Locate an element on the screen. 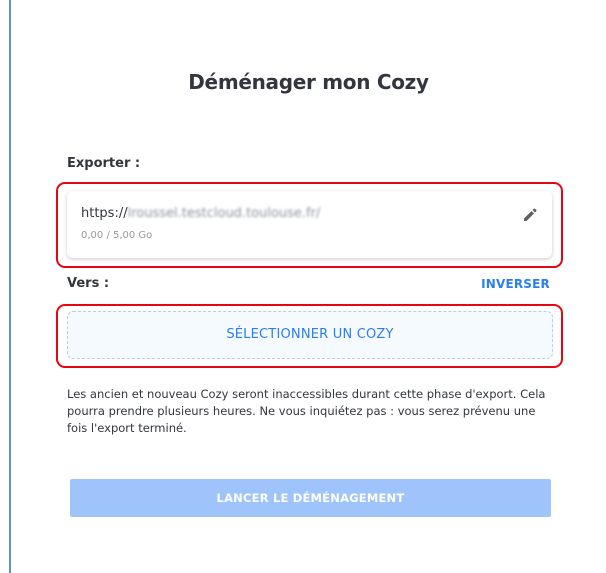 The height and width of the screenshot is (573, 606). target-label: Vers : is located at coordinates (88, 283).